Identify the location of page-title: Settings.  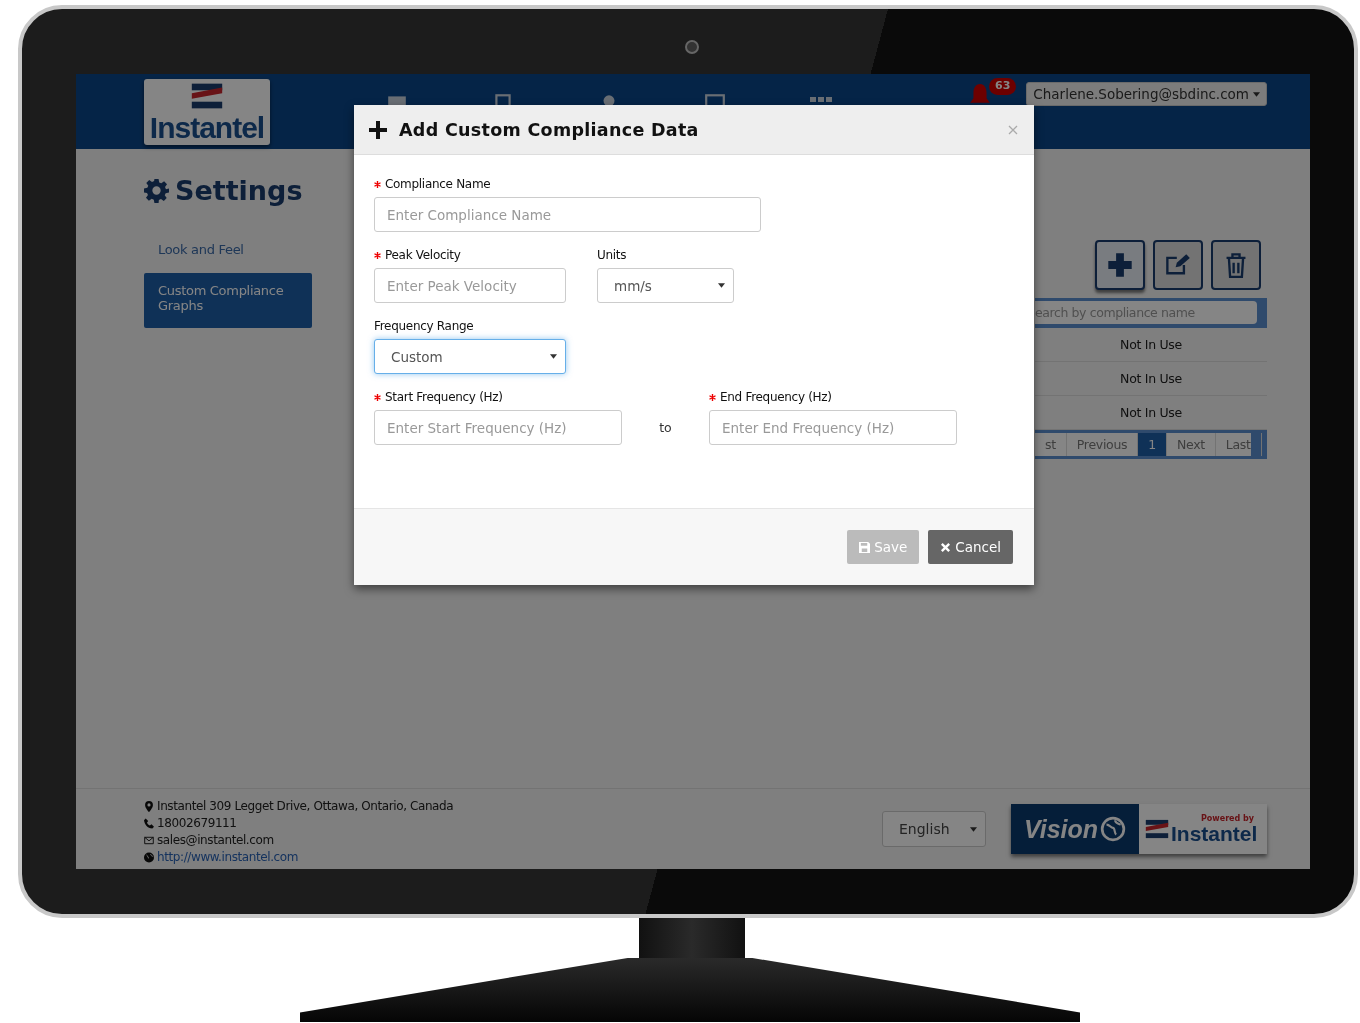
(239, 190).